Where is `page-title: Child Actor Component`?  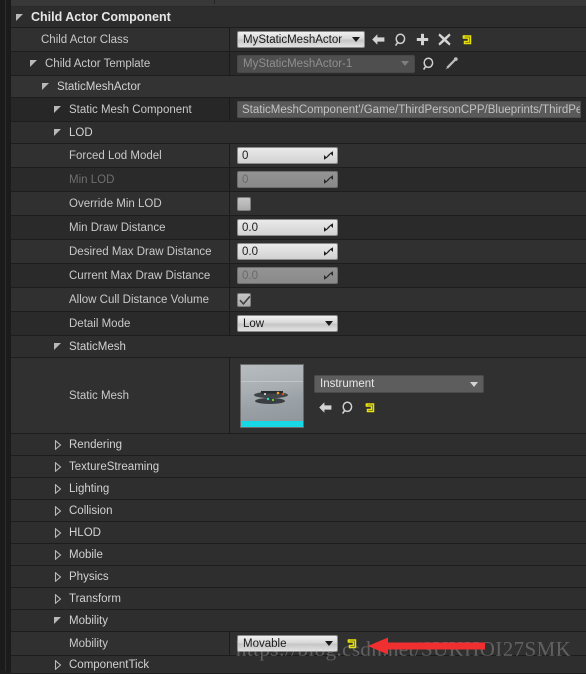
page-title: Child Actor Component is located at coordinates (101, 17).